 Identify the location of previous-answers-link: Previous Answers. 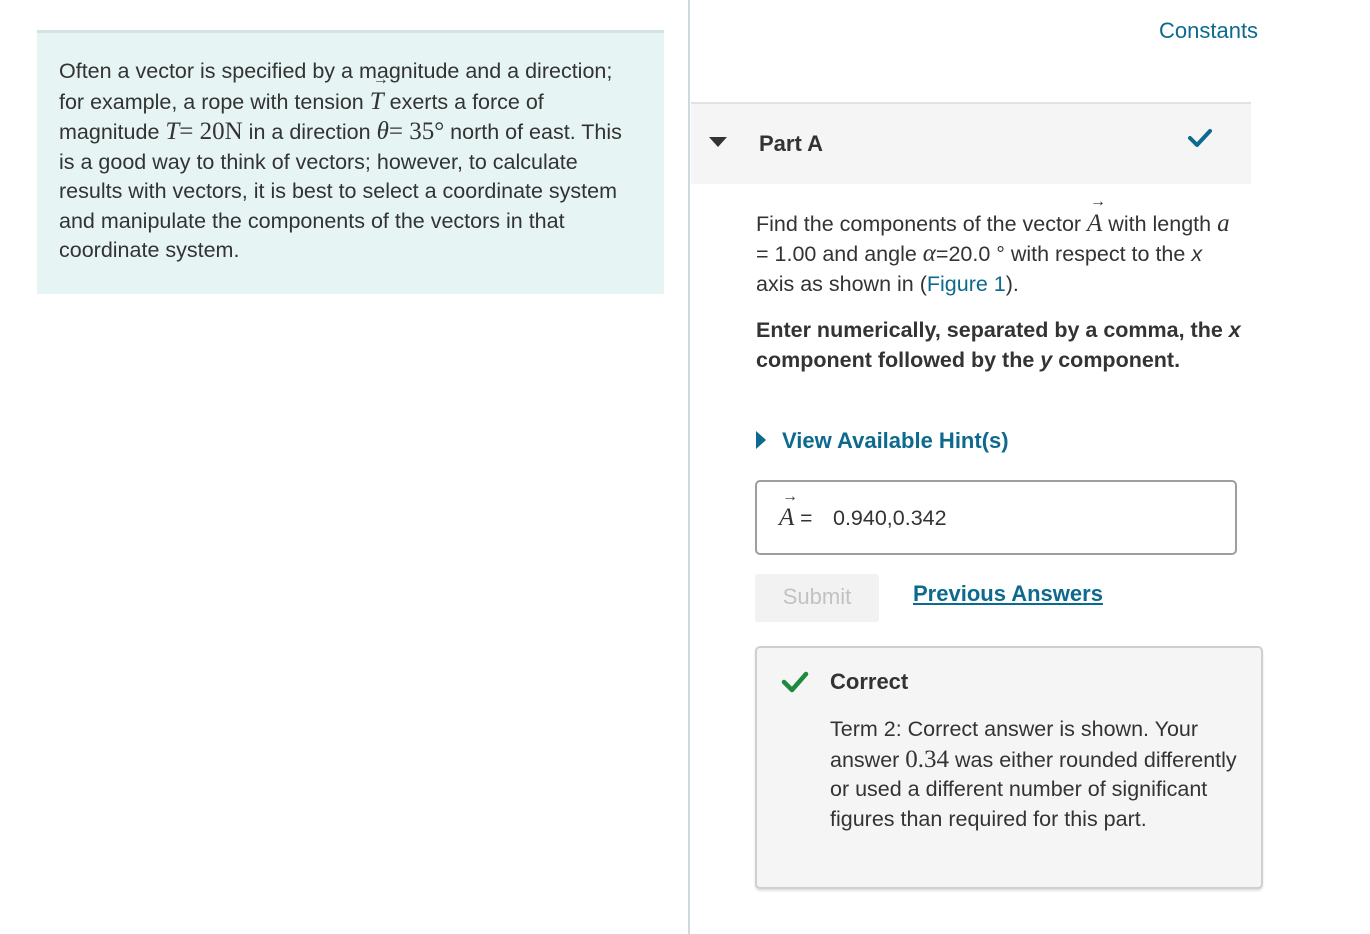
(1008, 594).